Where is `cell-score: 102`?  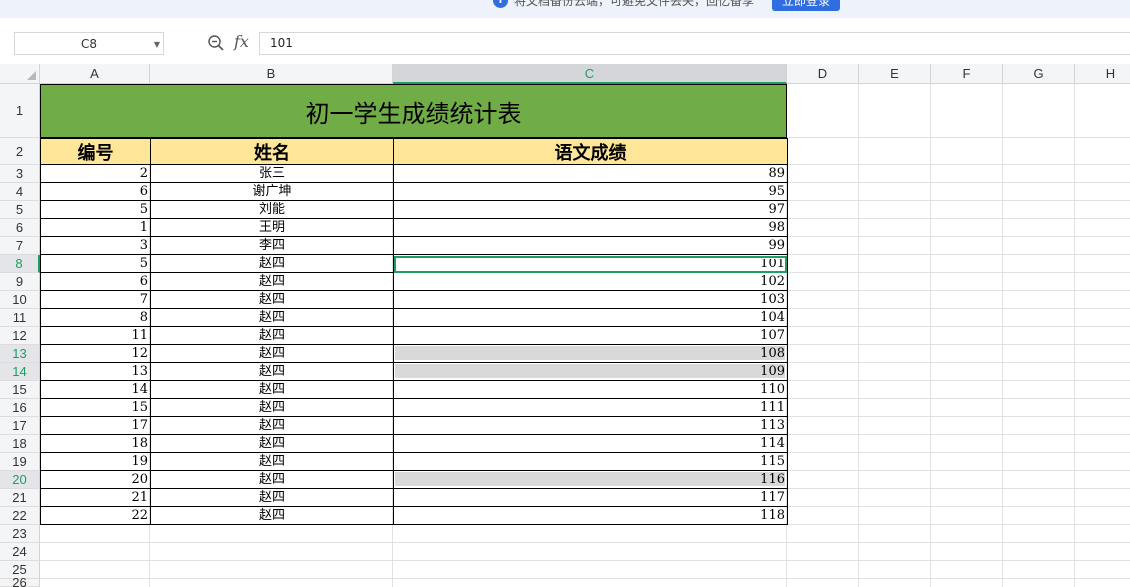 cell-score: 102 is located at coordinates (590, 282).